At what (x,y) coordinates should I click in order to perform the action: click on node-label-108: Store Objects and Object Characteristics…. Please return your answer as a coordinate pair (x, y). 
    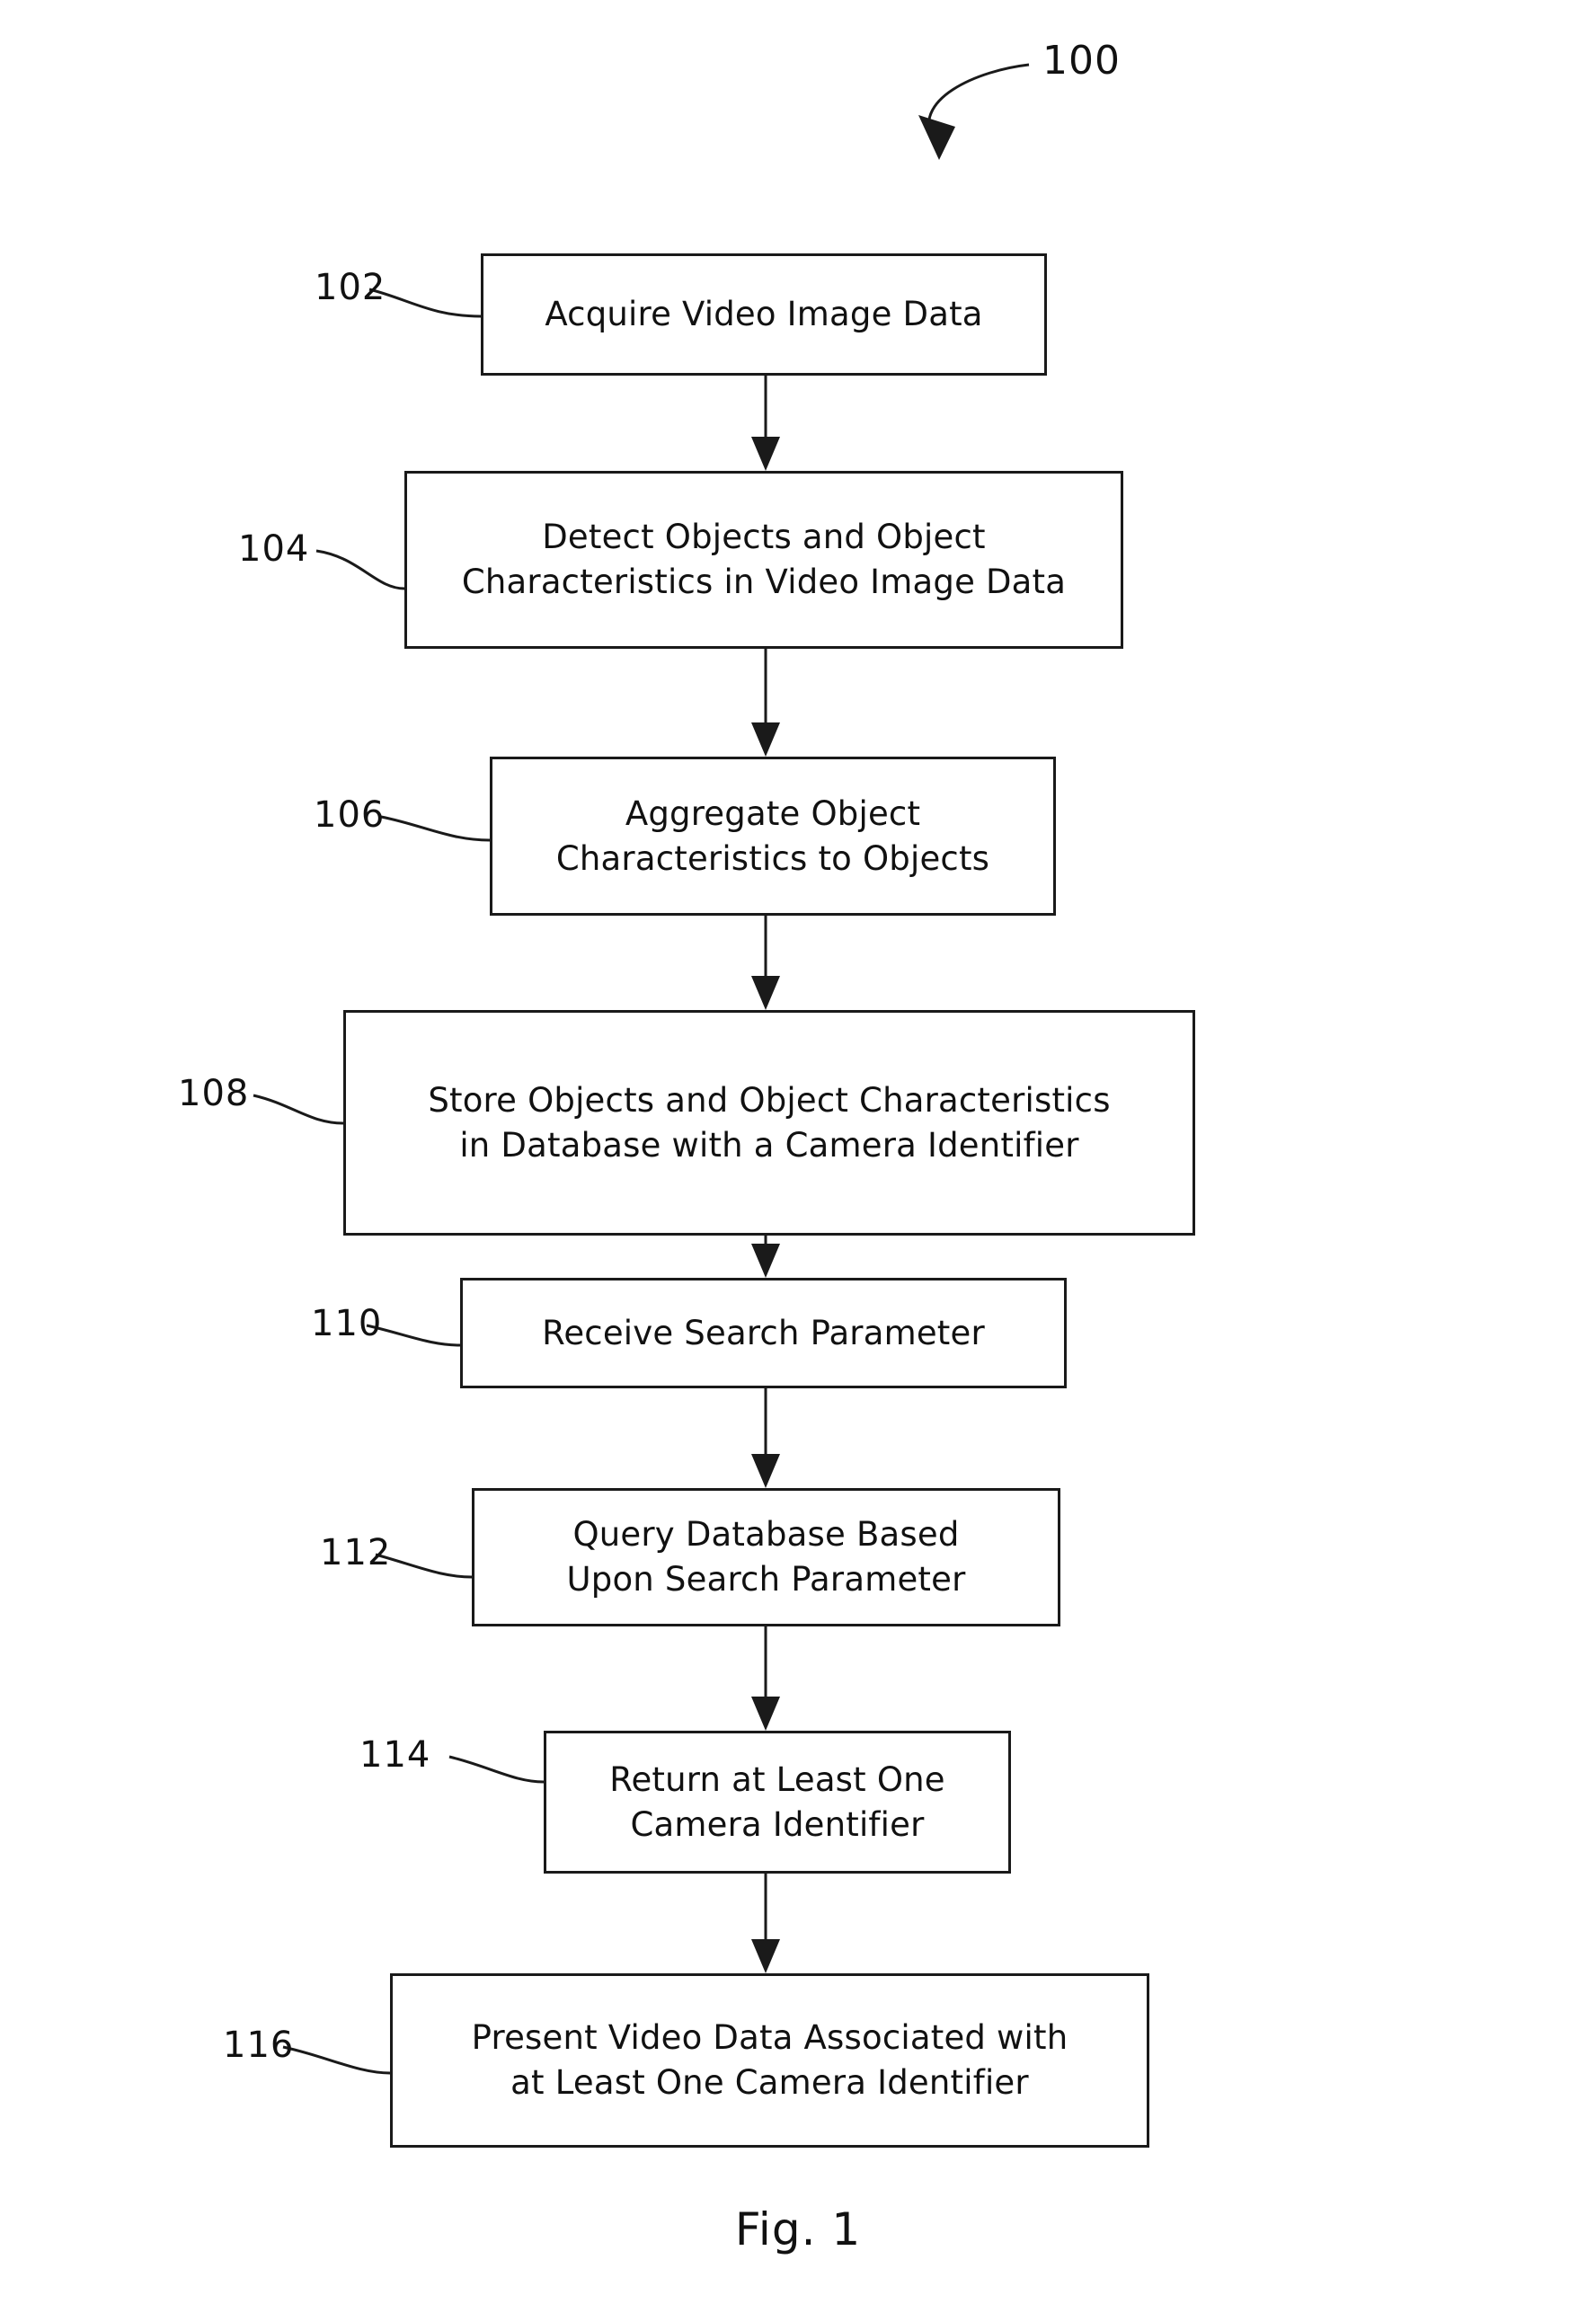
    Looking at the image, I should click on (769, 1123).